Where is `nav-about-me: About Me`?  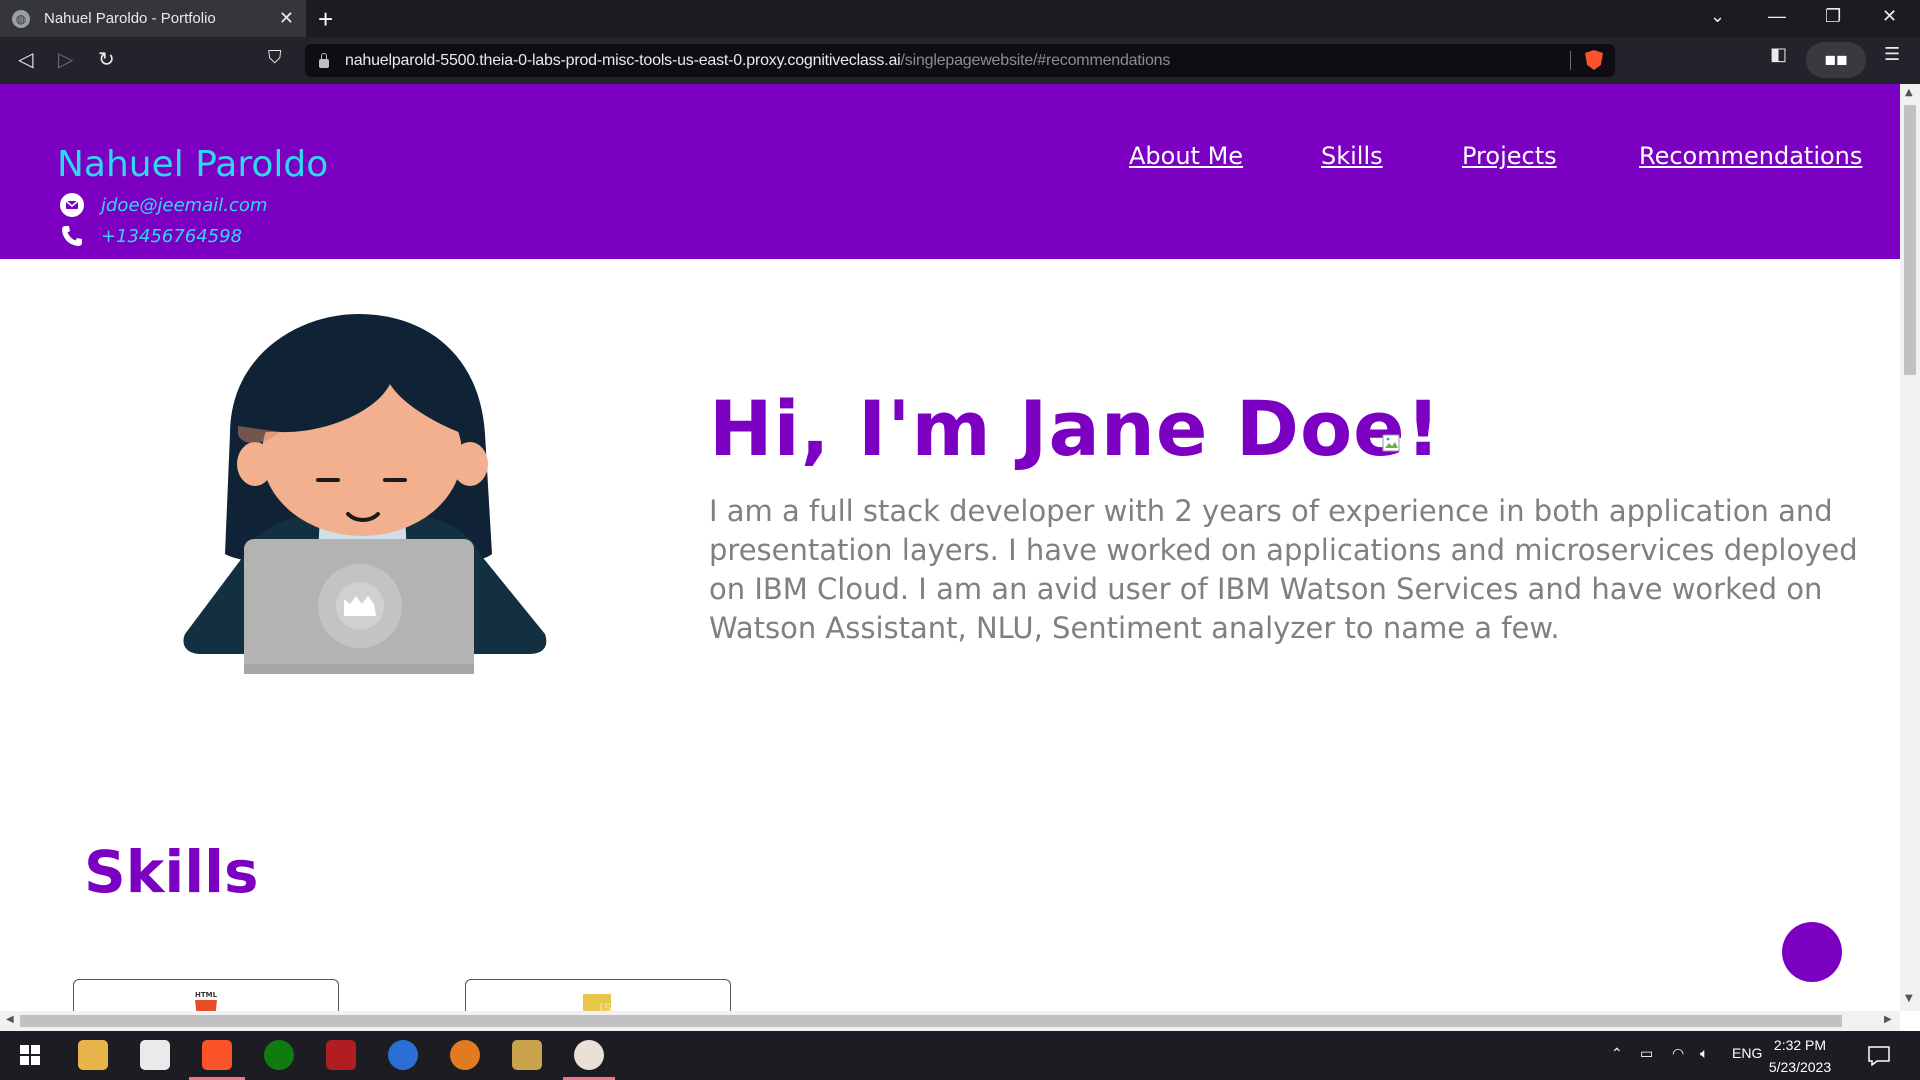 nav-about-me: About Me is located at coordinates (1186, 156).